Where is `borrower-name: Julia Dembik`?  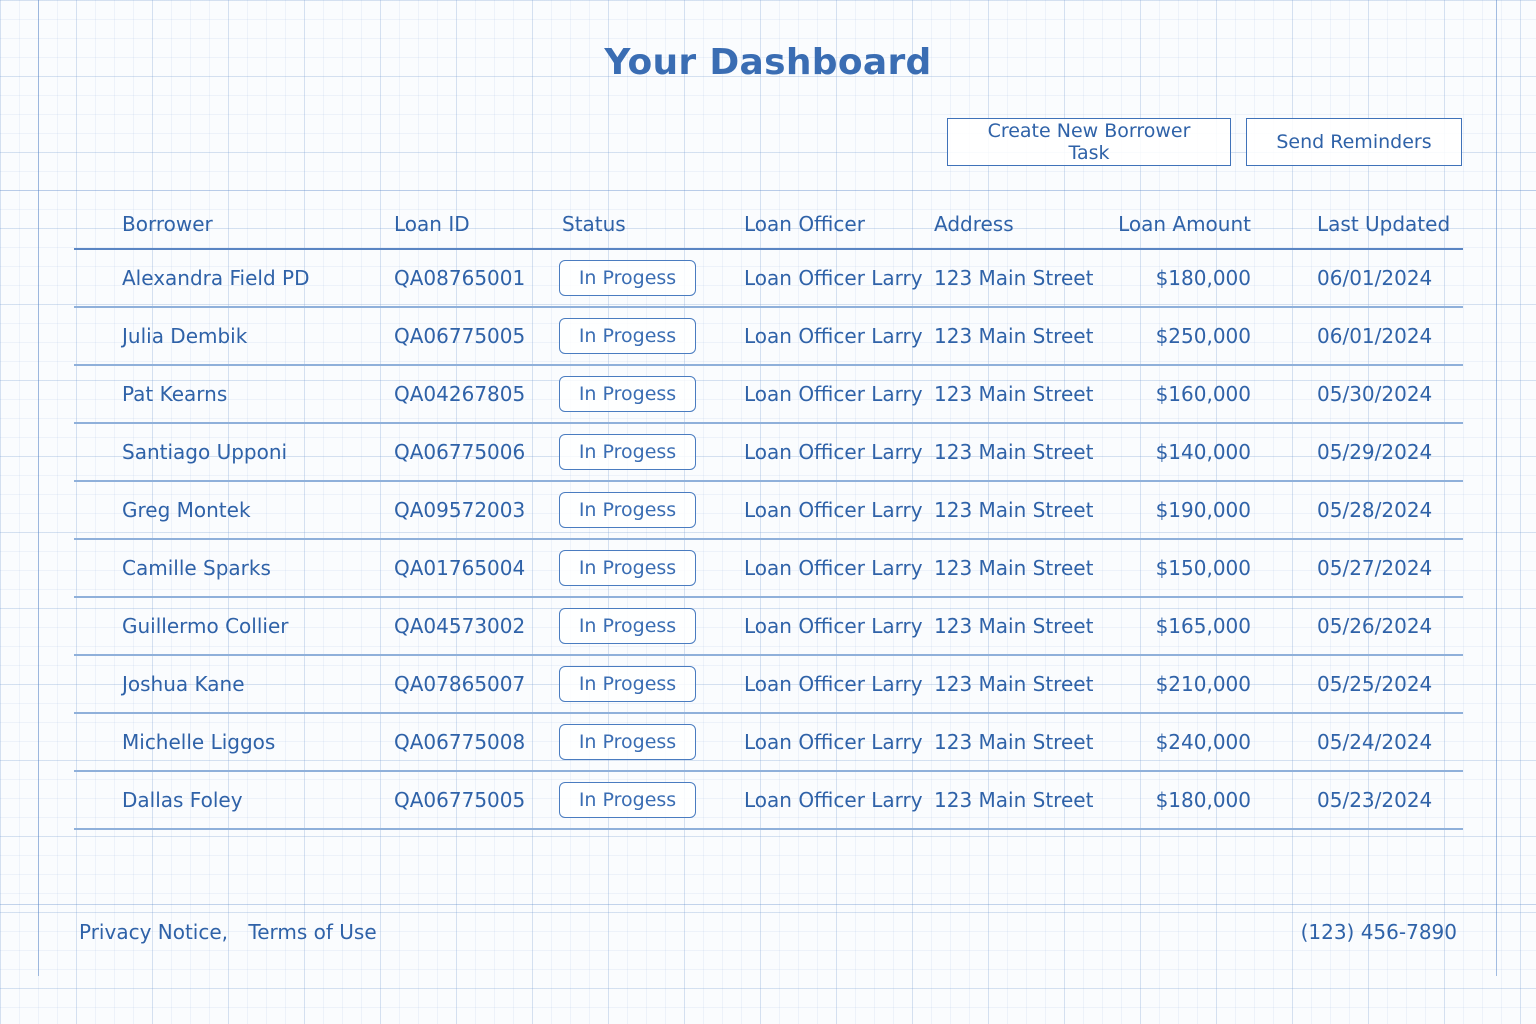
borrower-name: Julia Dembik is located at coordinates (234, 336).